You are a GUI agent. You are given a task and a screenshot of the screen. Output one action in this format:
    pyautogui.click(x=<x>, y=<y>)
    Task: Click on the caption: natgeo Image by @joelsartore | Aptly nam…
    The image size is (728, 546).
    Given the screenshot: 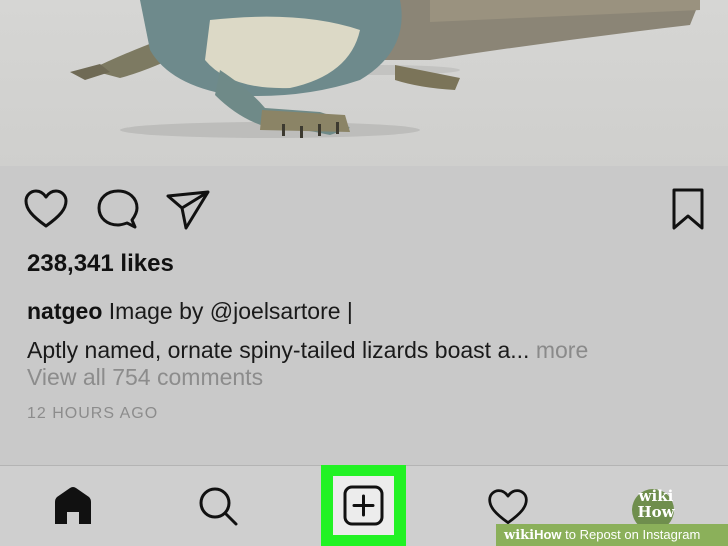 What is the action you would take?
    pyautogui.click(x=372, y=331)
    